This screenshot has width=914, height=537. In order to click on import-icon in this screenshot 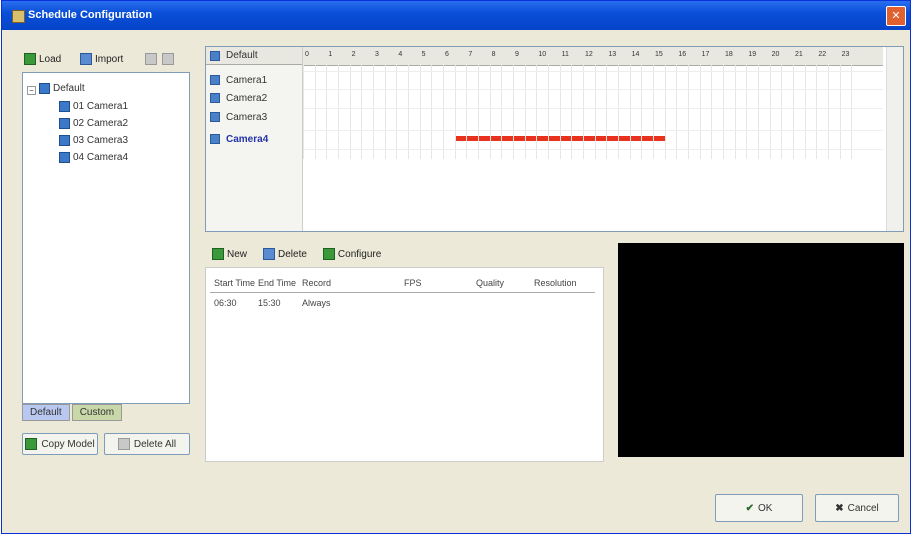, I will do `click(86, 59)`.